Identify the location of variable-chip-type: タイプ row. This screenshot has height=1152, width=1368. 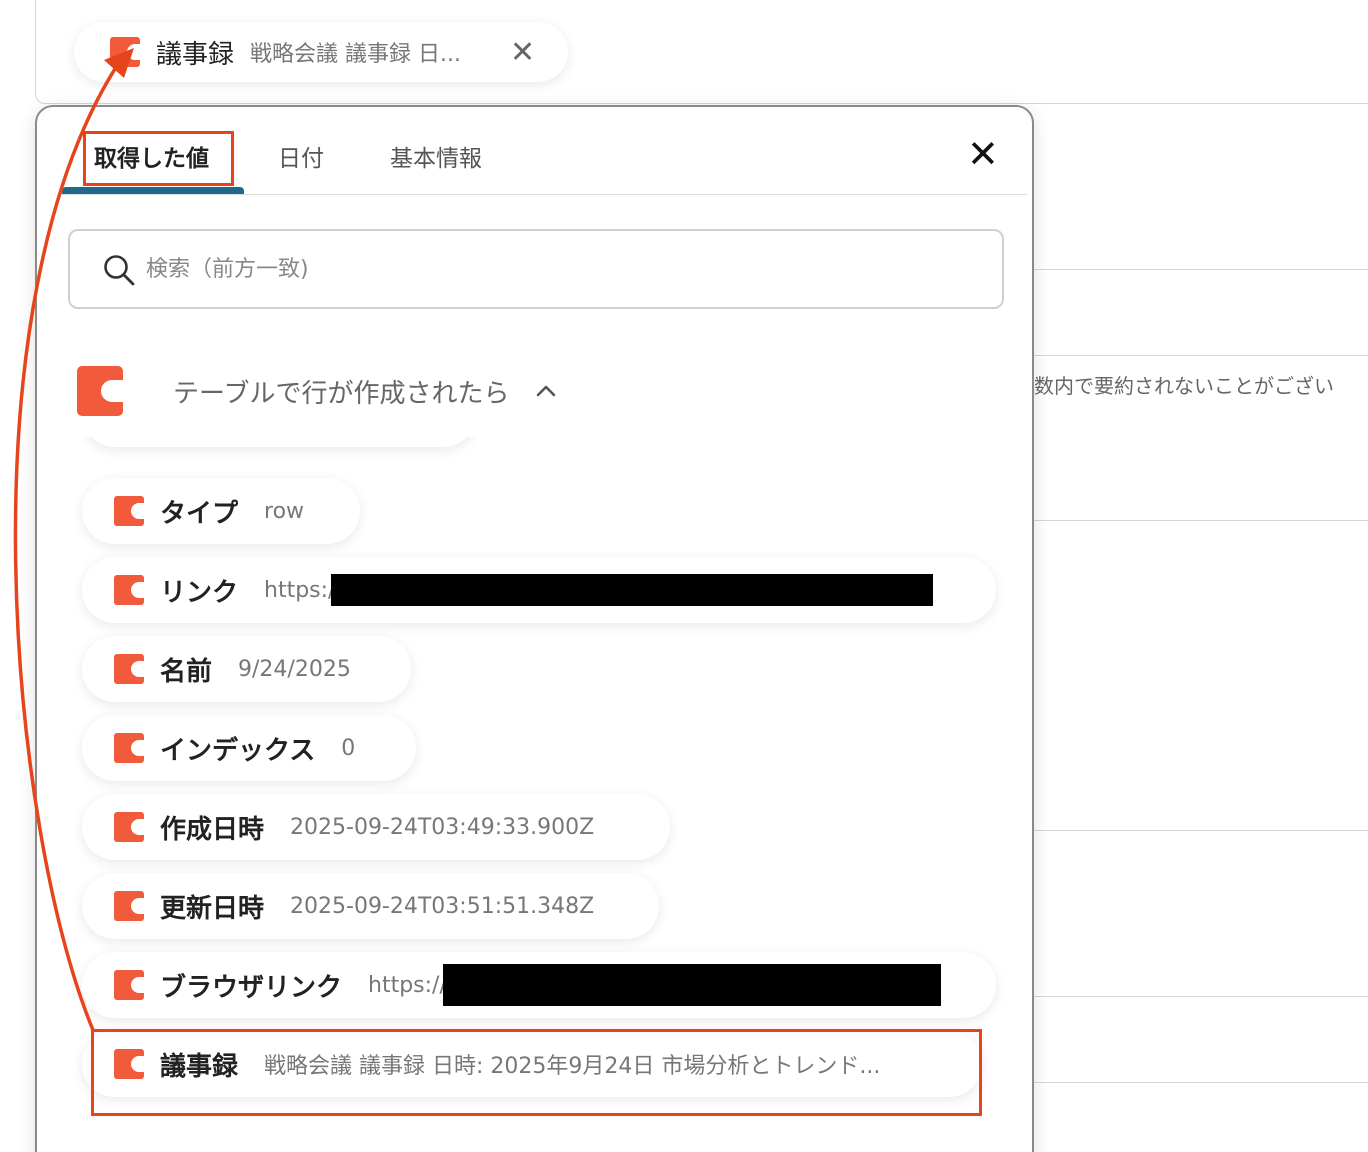
(221, 511).